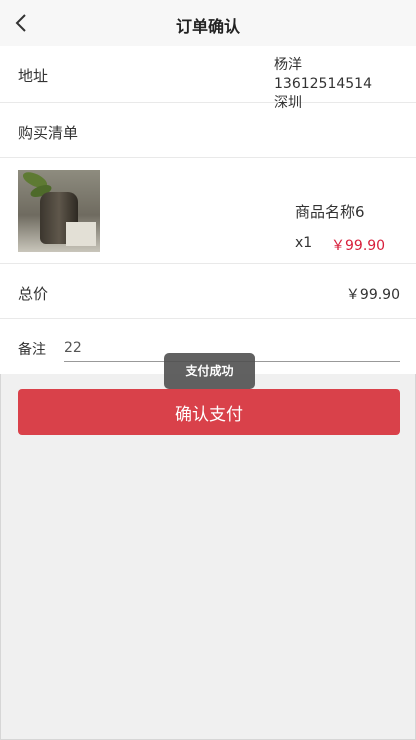 This screenshot has width=416, height=740. What do you see at coordinates (208, 78) in the screenshot?
I see `address-row: 地址 杨洋 13612514514 深圳` at bounding box center [208, 78].